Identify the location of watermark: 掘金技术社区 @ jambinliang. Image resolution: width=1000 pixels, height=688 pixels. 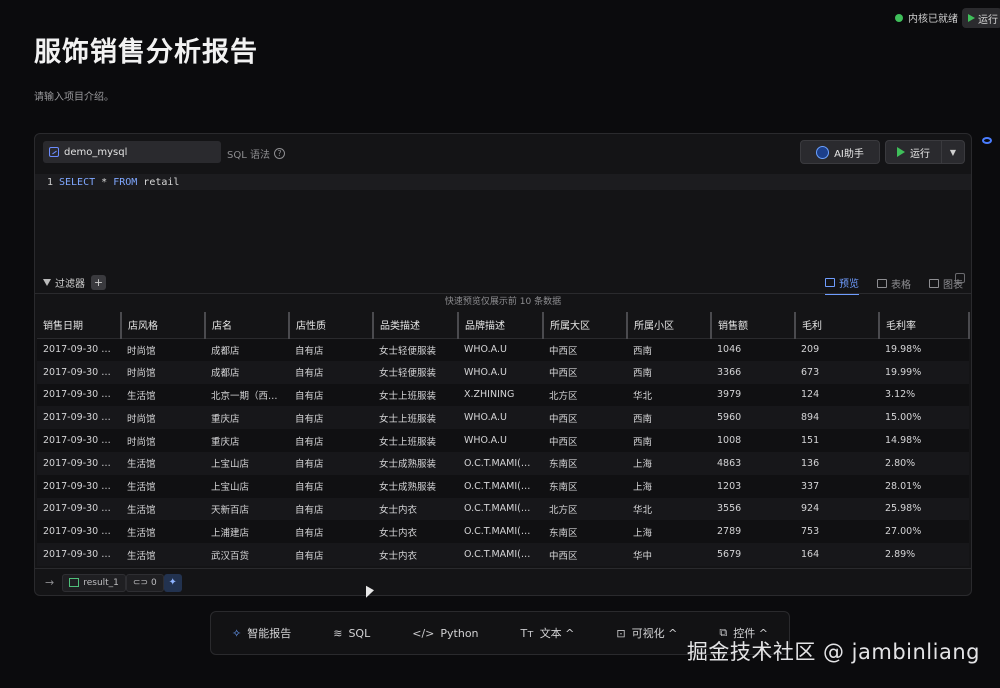
(833, 652).